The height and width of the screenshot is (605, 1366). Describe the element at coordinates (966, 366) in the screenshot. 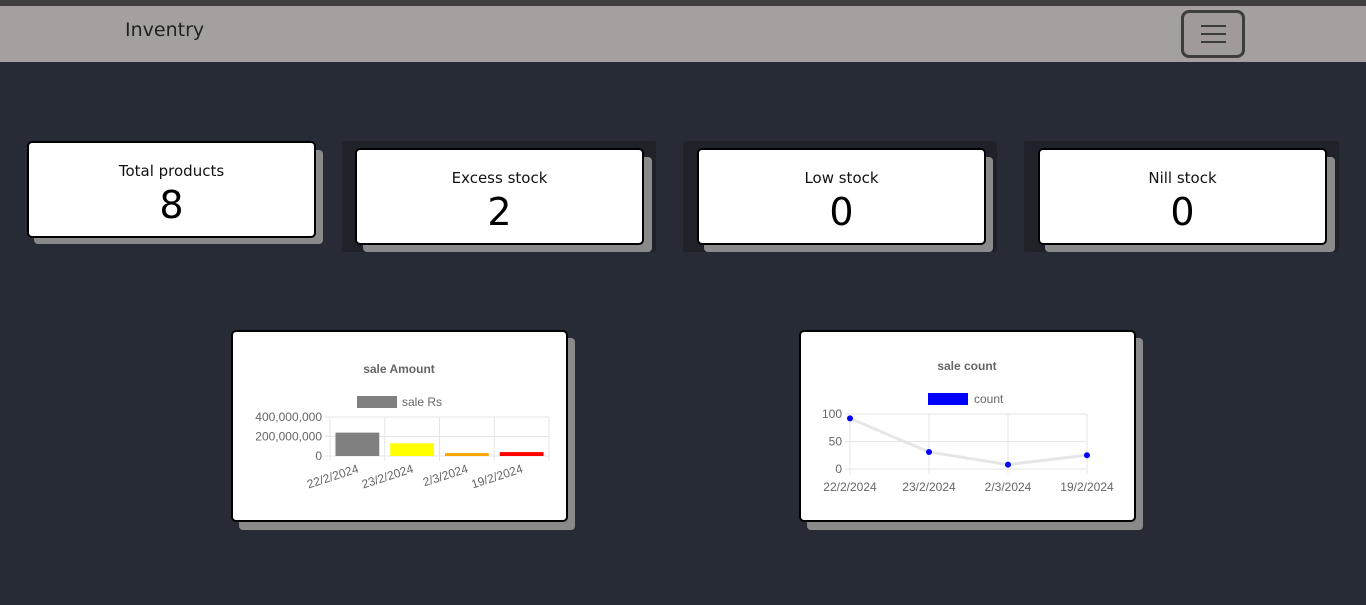

I see `chart-title: sale count` at that location.